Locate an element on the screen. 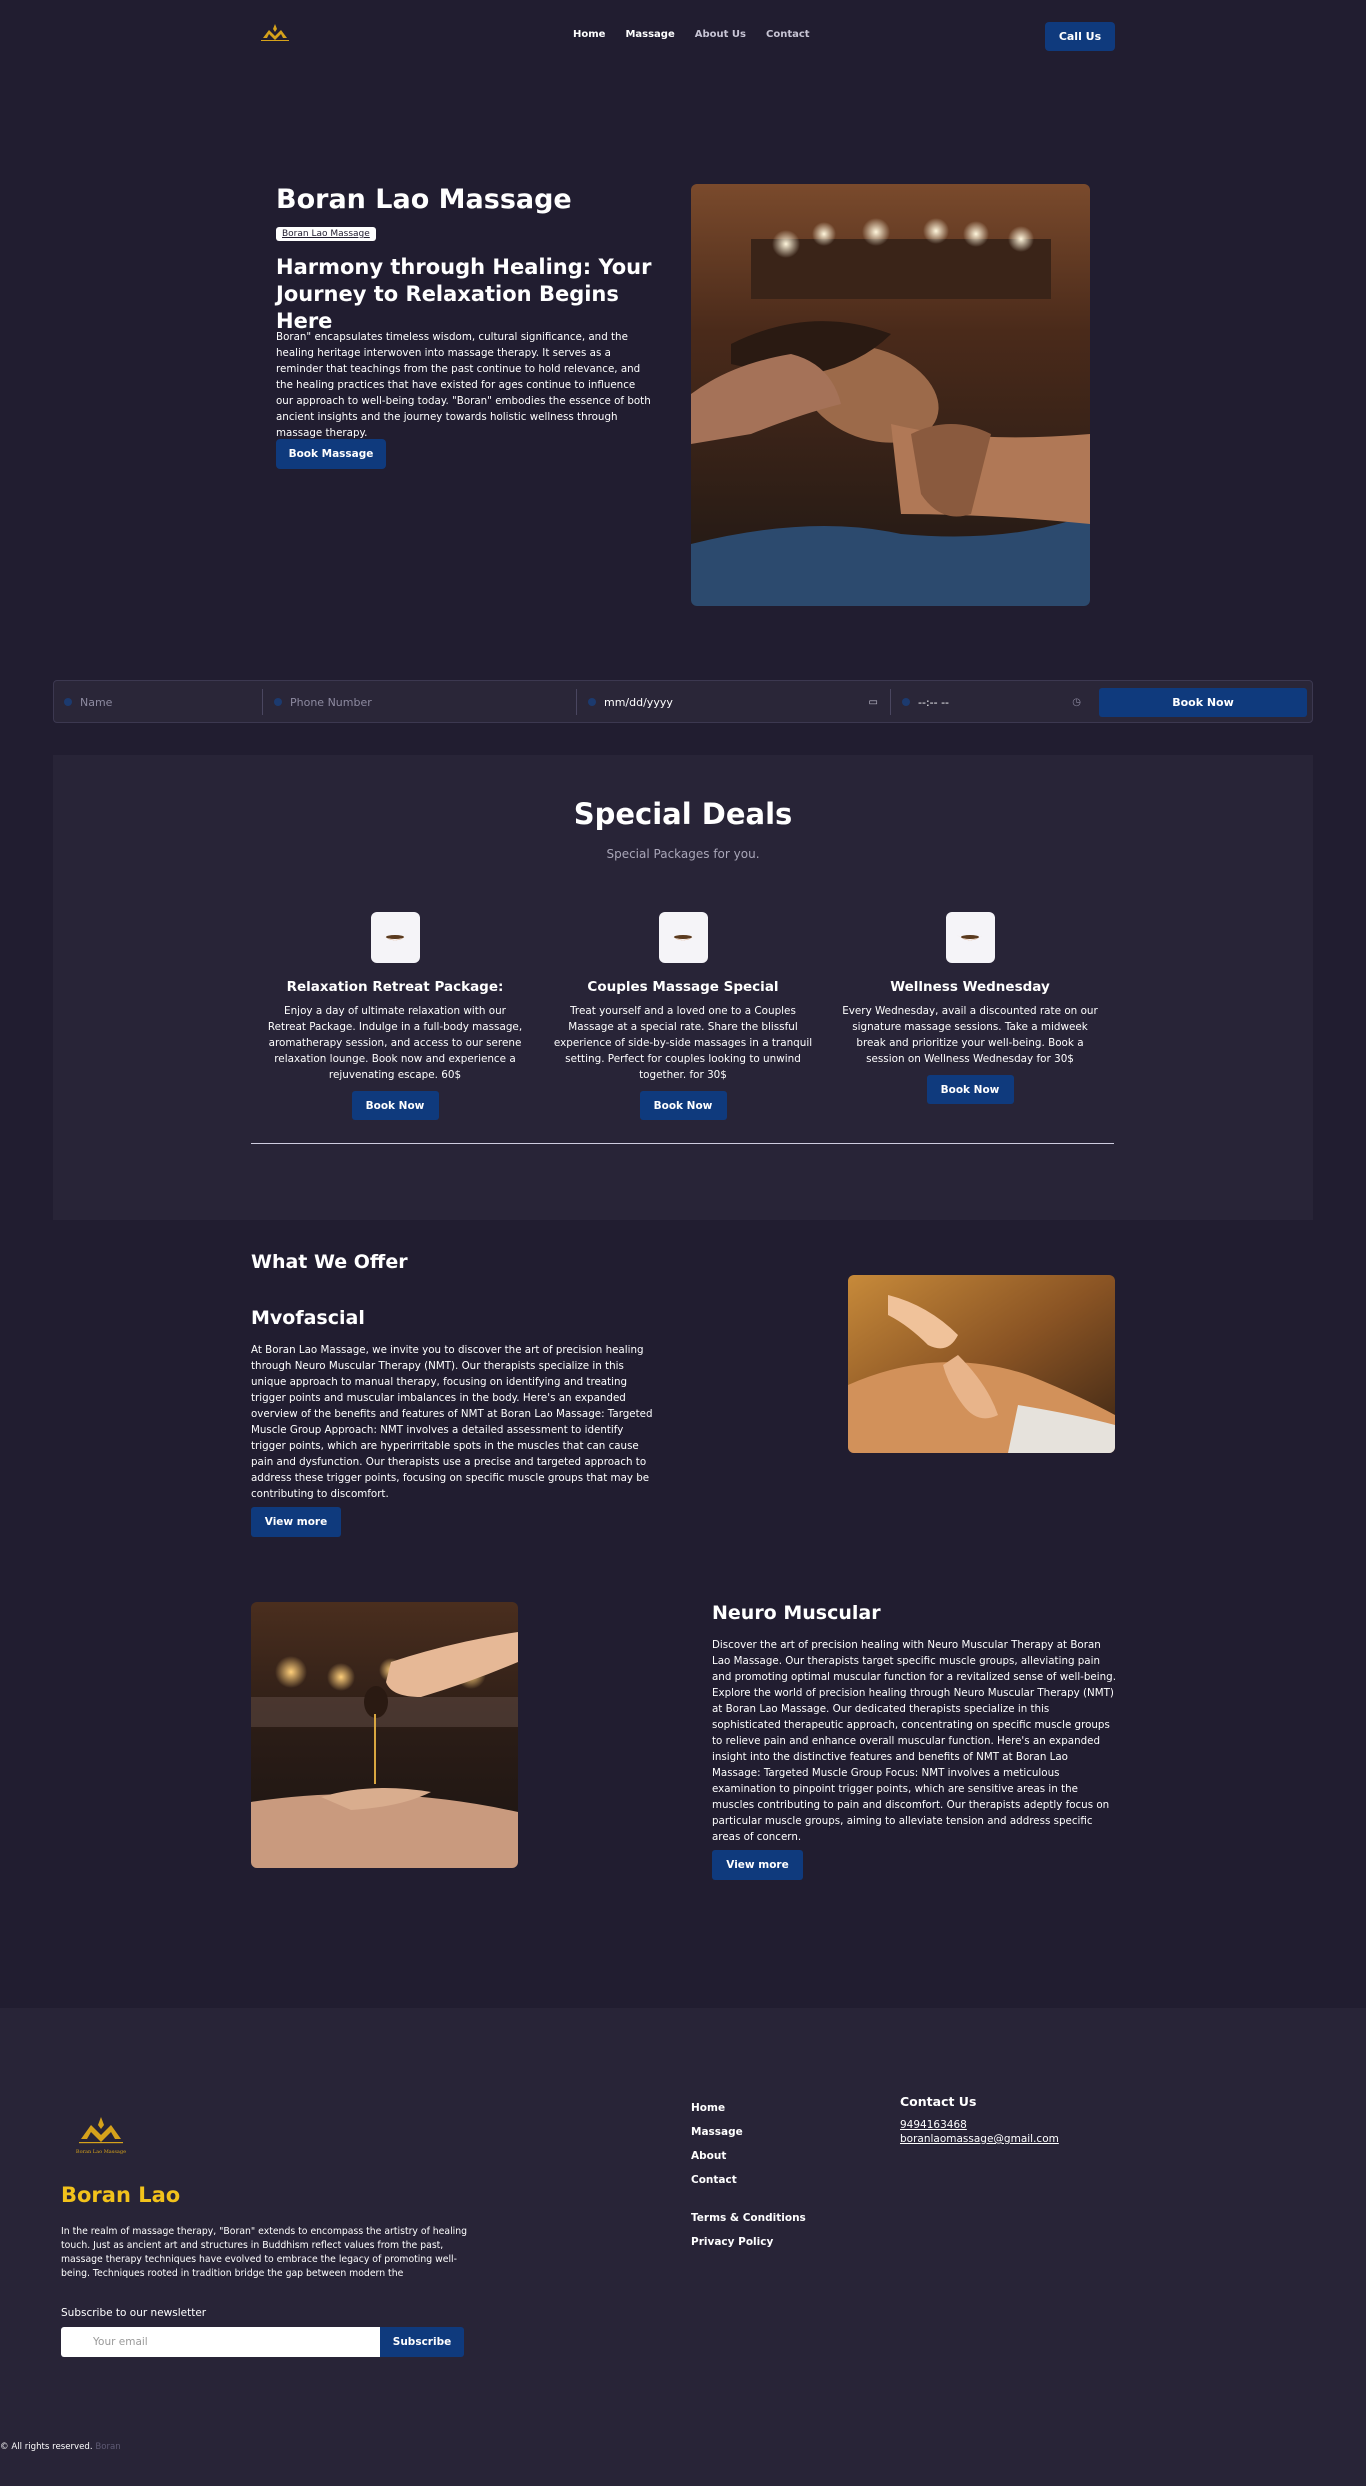  date-field: mm/dd/yyyy ▭ is located at coordinates (736, 702).